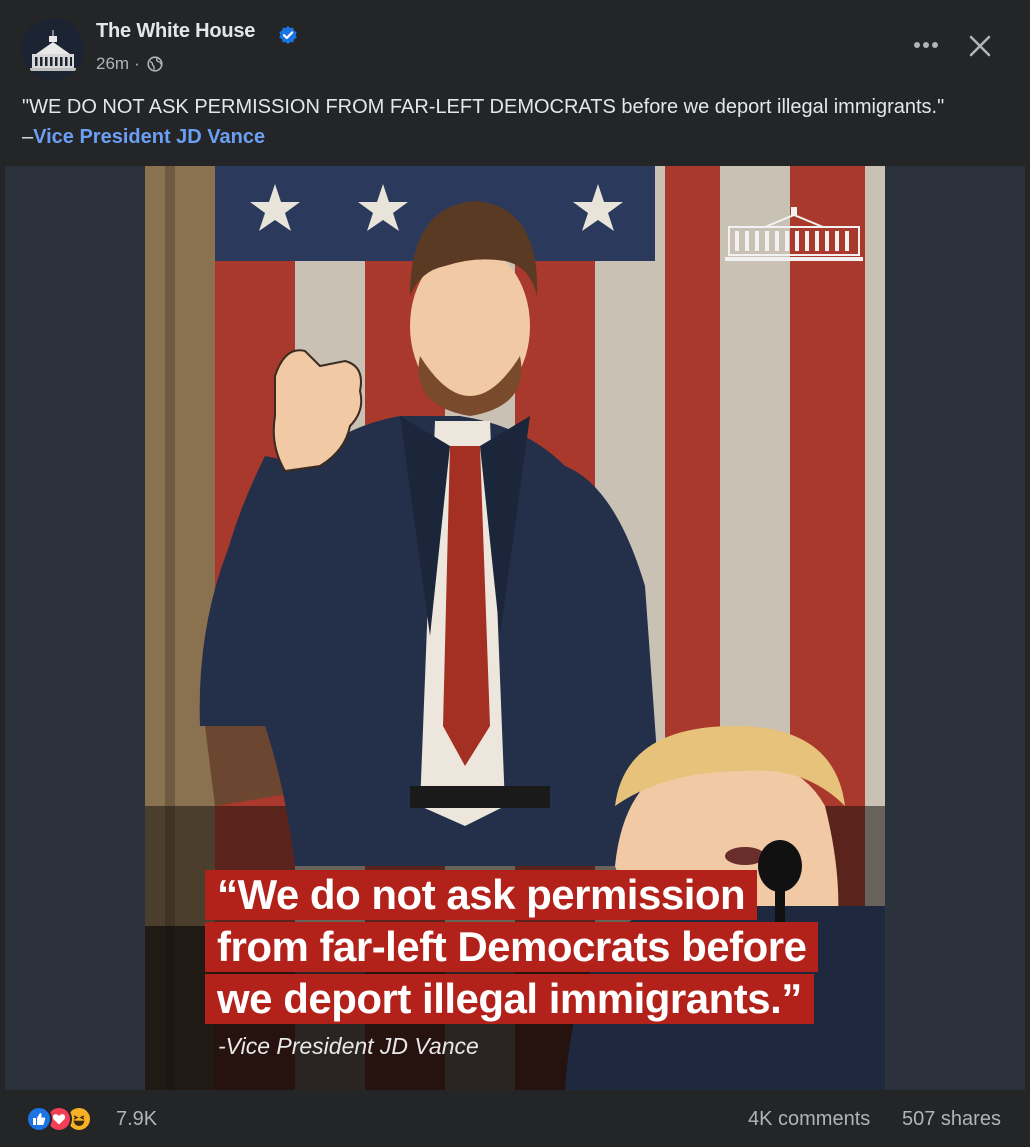  I want to click on white-house-logo, so click(53, 49).